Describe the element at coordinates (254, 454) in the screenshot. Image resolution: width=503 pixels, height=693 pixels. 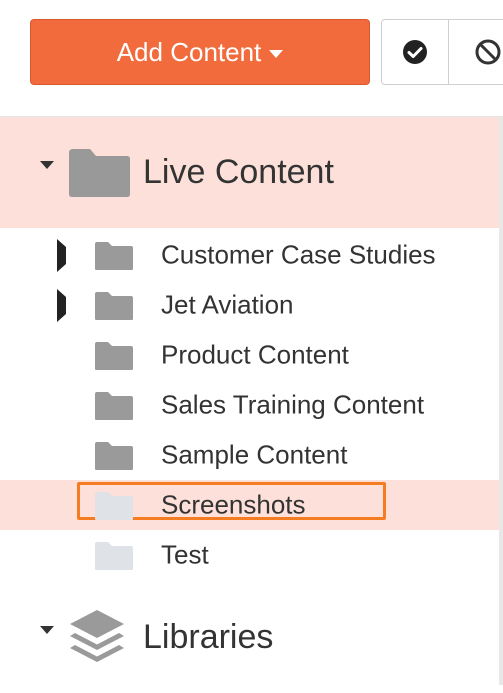
I see `tree-item-label: Sample Content` at that location.